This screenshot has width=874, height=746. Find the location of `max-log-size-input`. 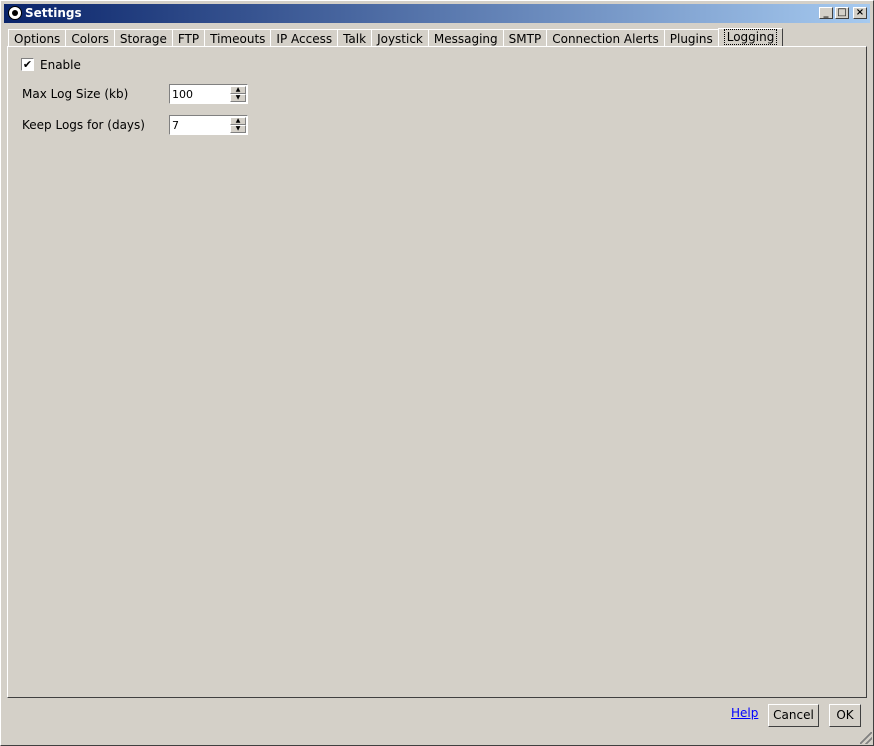

max-log-size-input is located at coordinates (199, 94).